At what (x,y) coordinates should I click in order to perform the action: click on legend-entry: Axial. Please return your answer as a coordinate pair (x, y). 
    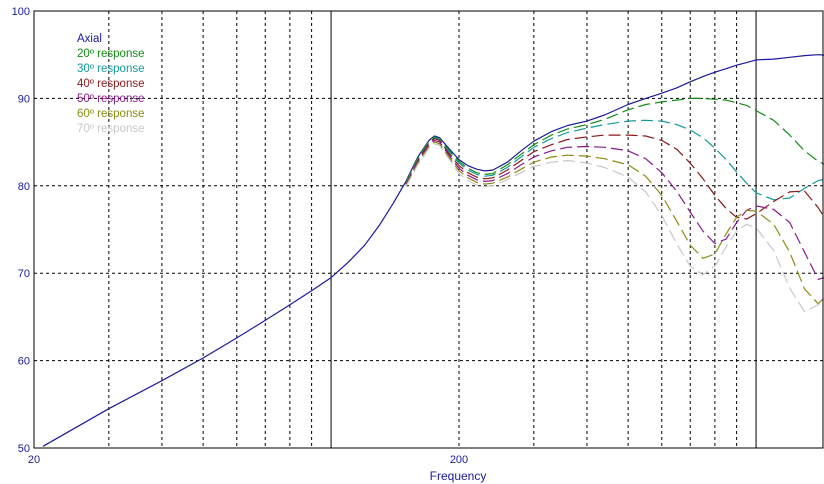
    Looking at the image, I should click on (89, 39).